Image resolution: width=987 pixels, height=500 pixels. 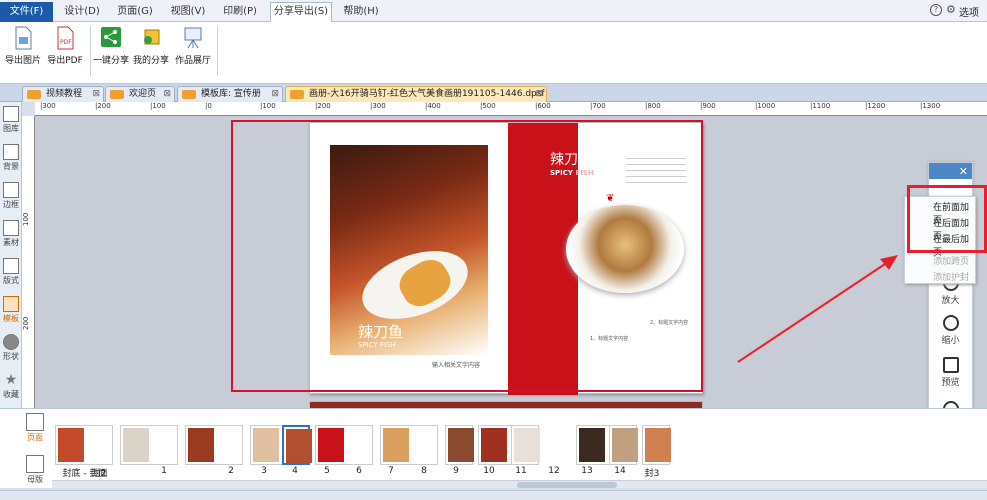 What do you see at coordinates (951, 276) in the screenshot?
I see `menu-add-cover: 添加护封` at bounding box center [951, 276].